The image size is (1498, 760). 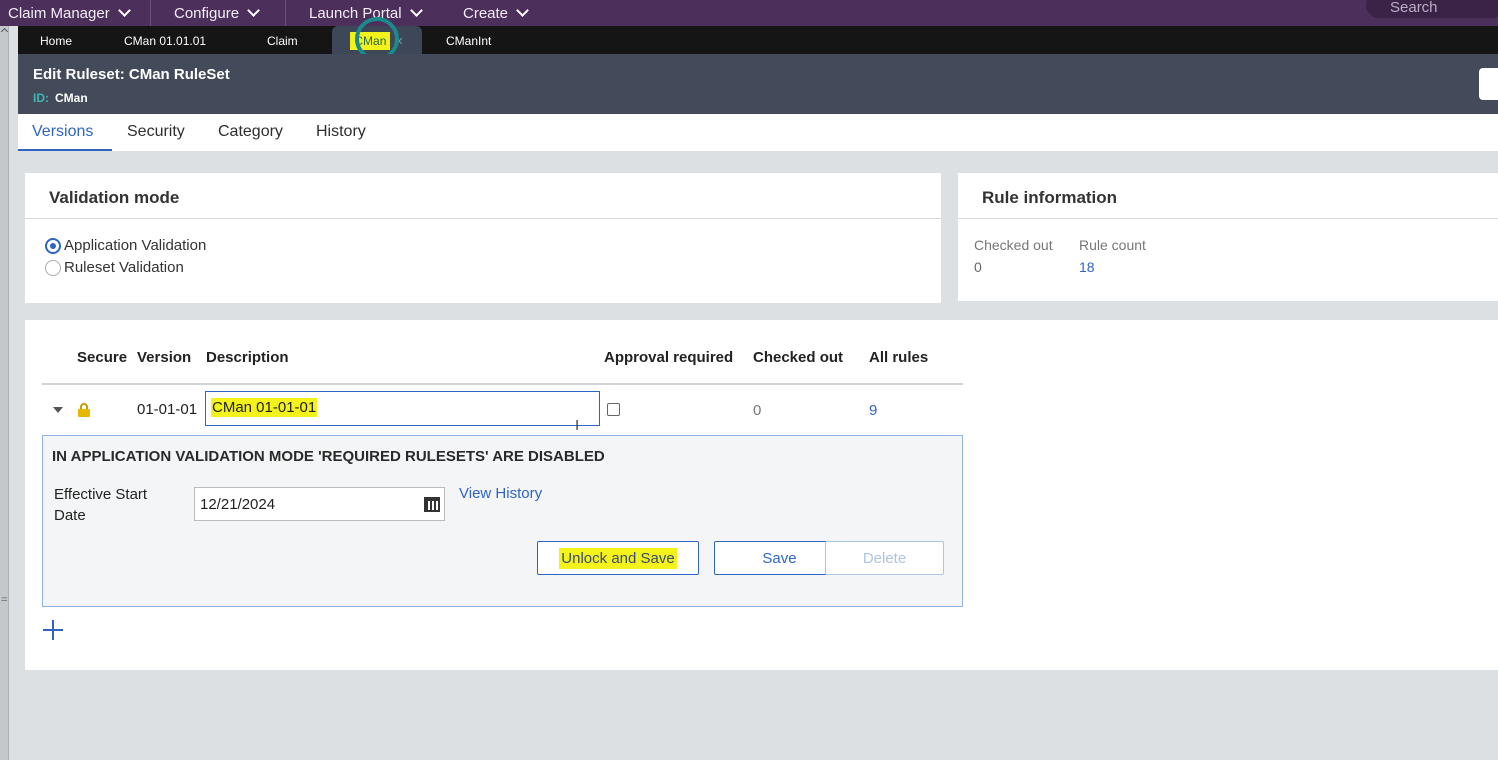 What do you see at coordinates (4, 393) in the screenshot?
I see `left-collapse-rail: =` at bounding box center [4, 393].